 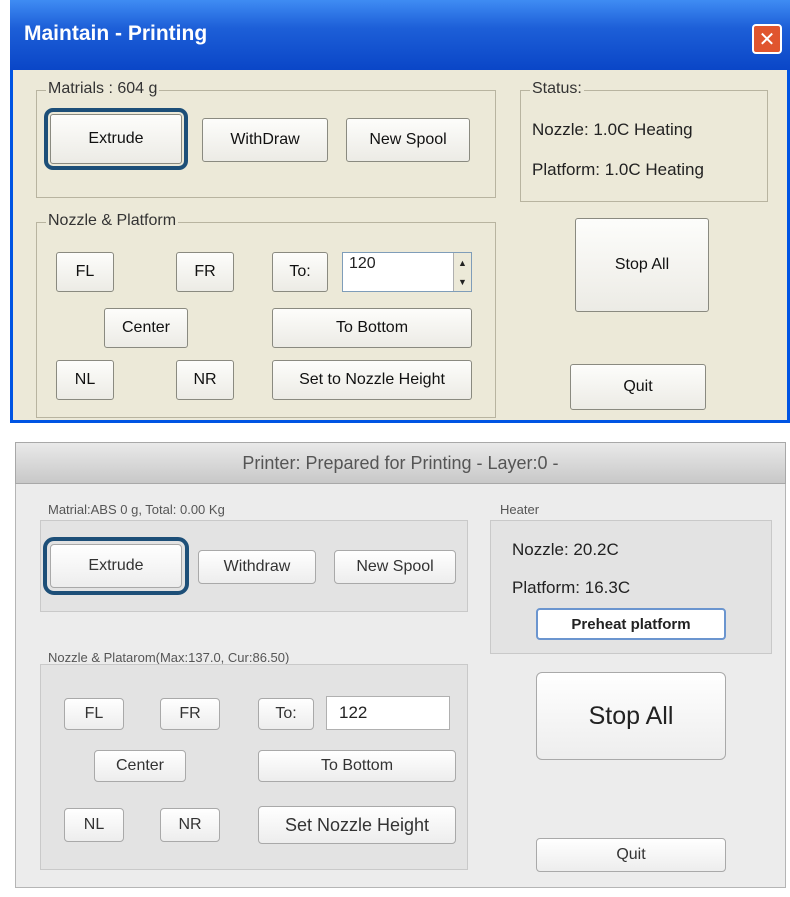 I want to click on withdraw-button: WithDraw, so click(x=265, y=140).